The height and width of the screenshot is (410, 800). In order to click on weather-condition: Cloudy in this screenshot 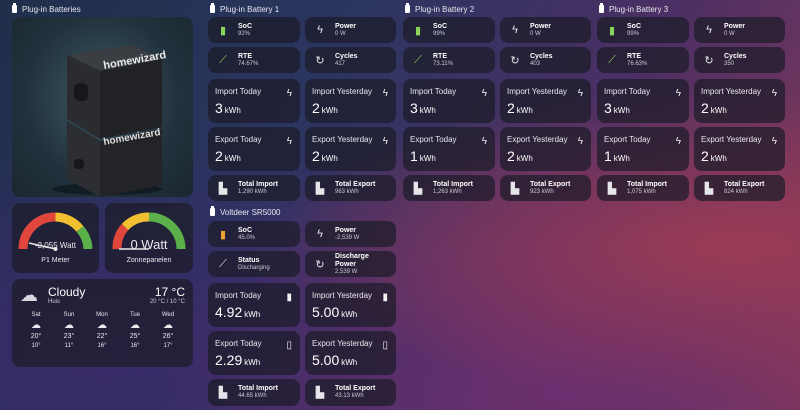, I will do `click(67, 292)`.